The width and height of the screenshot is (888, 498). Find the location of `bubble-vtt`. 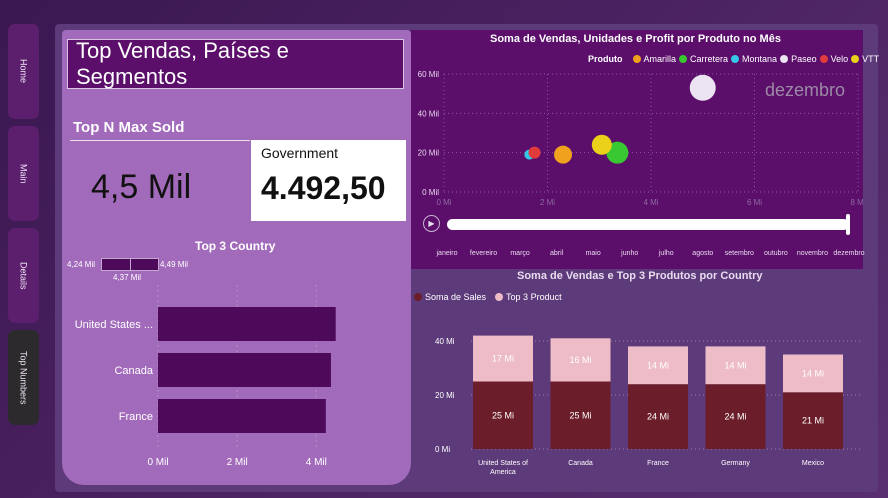

bubble-vtt is located at coordinates (601, 144).